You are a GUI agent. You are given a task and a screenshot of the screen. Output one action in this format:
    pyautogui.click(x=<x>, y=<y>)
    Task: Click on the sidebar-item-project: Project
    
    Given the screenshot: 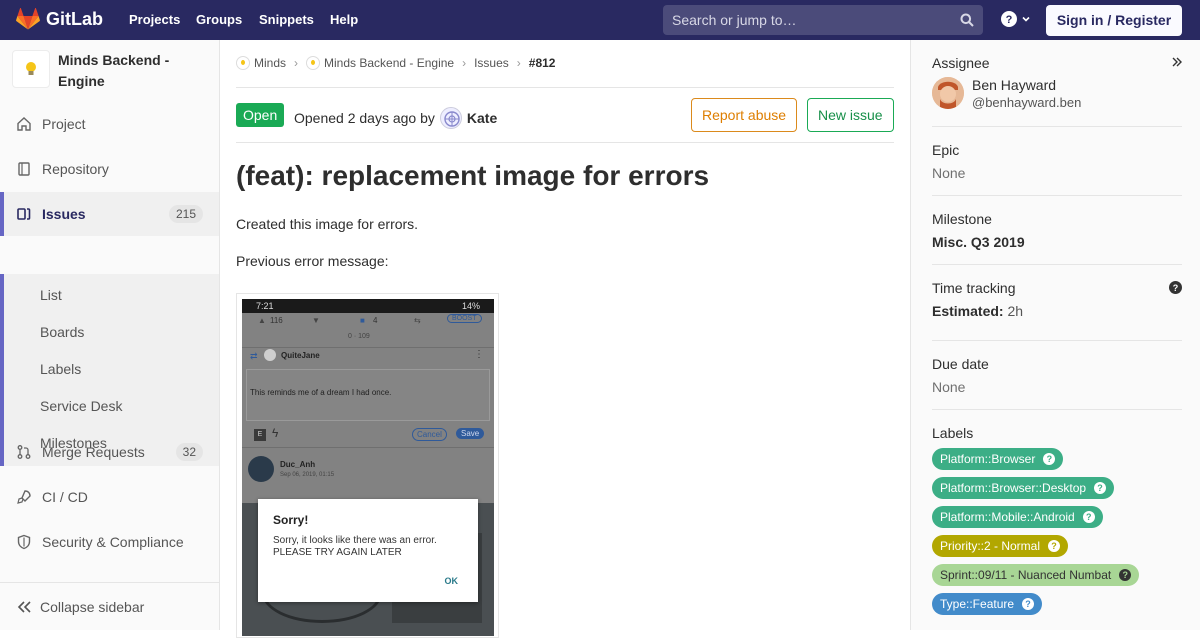 What is the action you would take?
    pyautogui.click(x=109, y=124)
    